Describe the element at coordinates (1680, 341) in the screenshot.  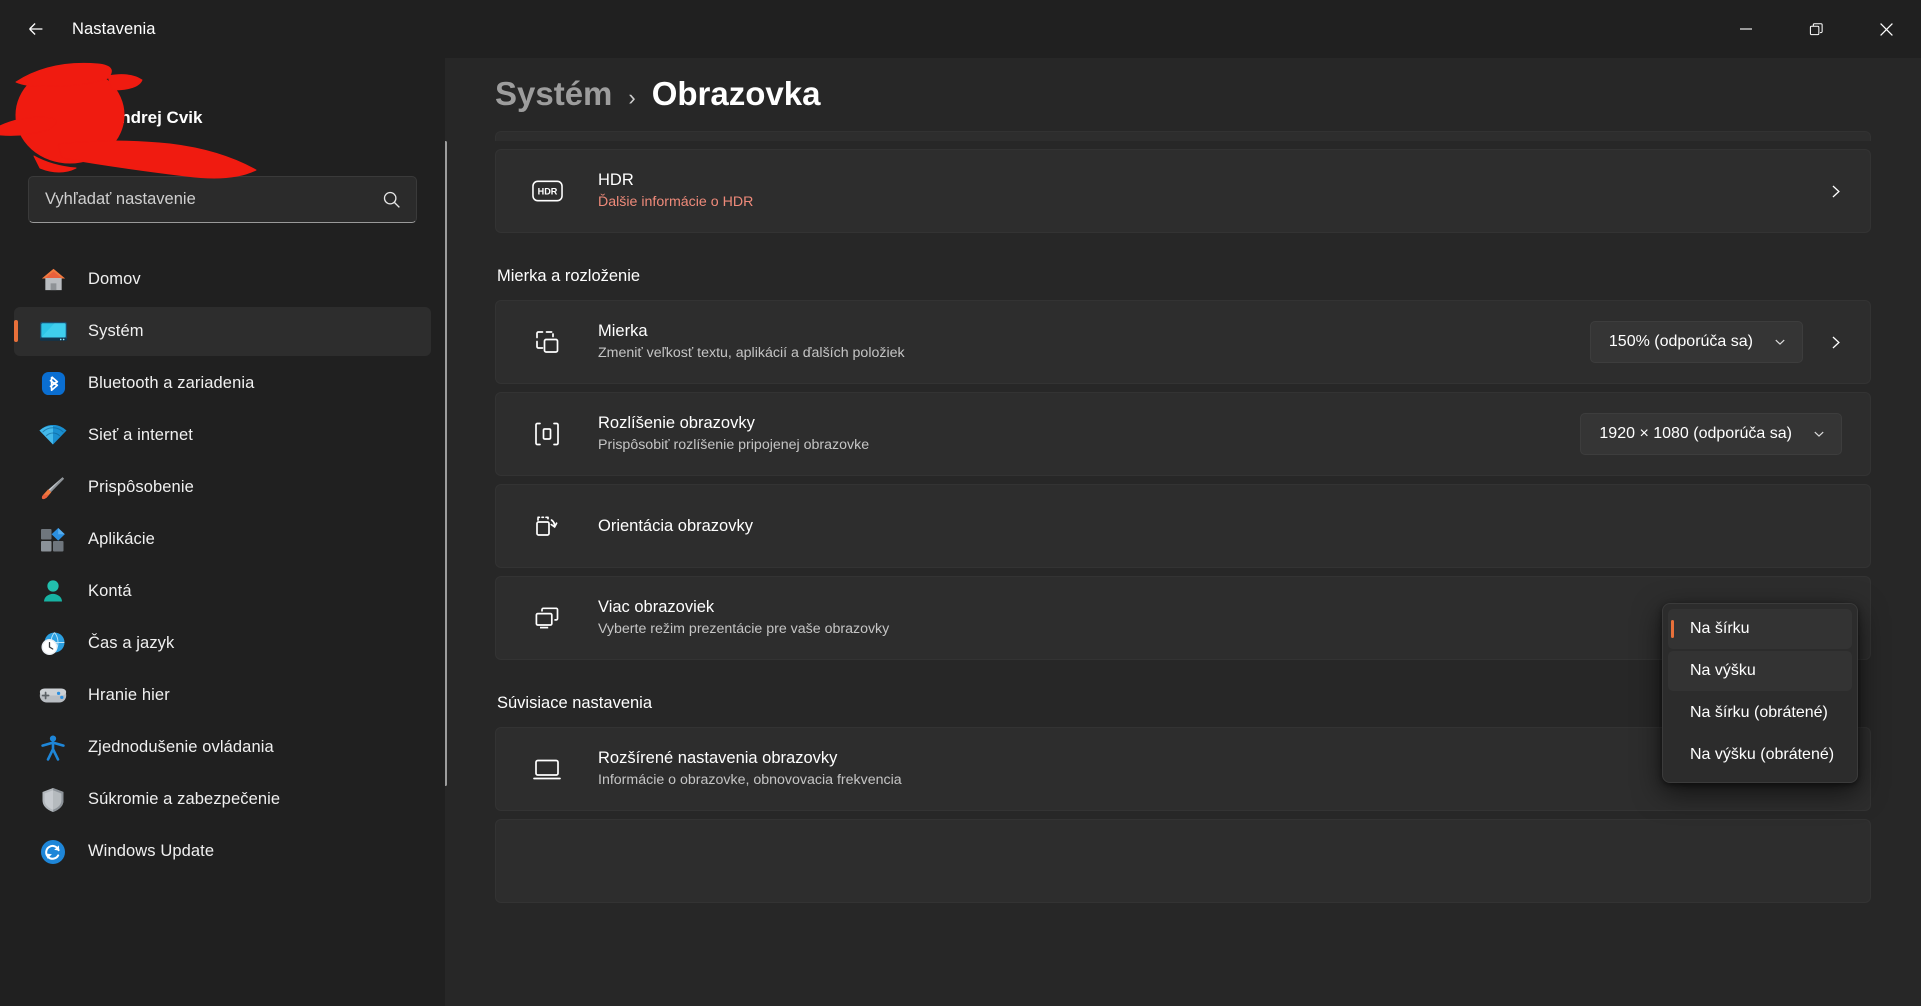
I see `scale-dropdown-value: 150% (odporúča sa)` at that location.